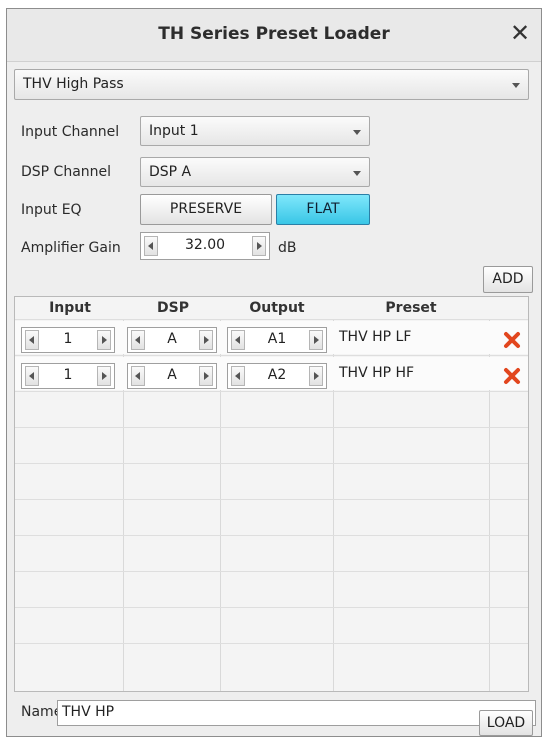 This screenshot has width=547, height=742. Describe the element at coordinates (377, 373) in the screenshot. I see `row-preset-name: THV HP HF` at that location.